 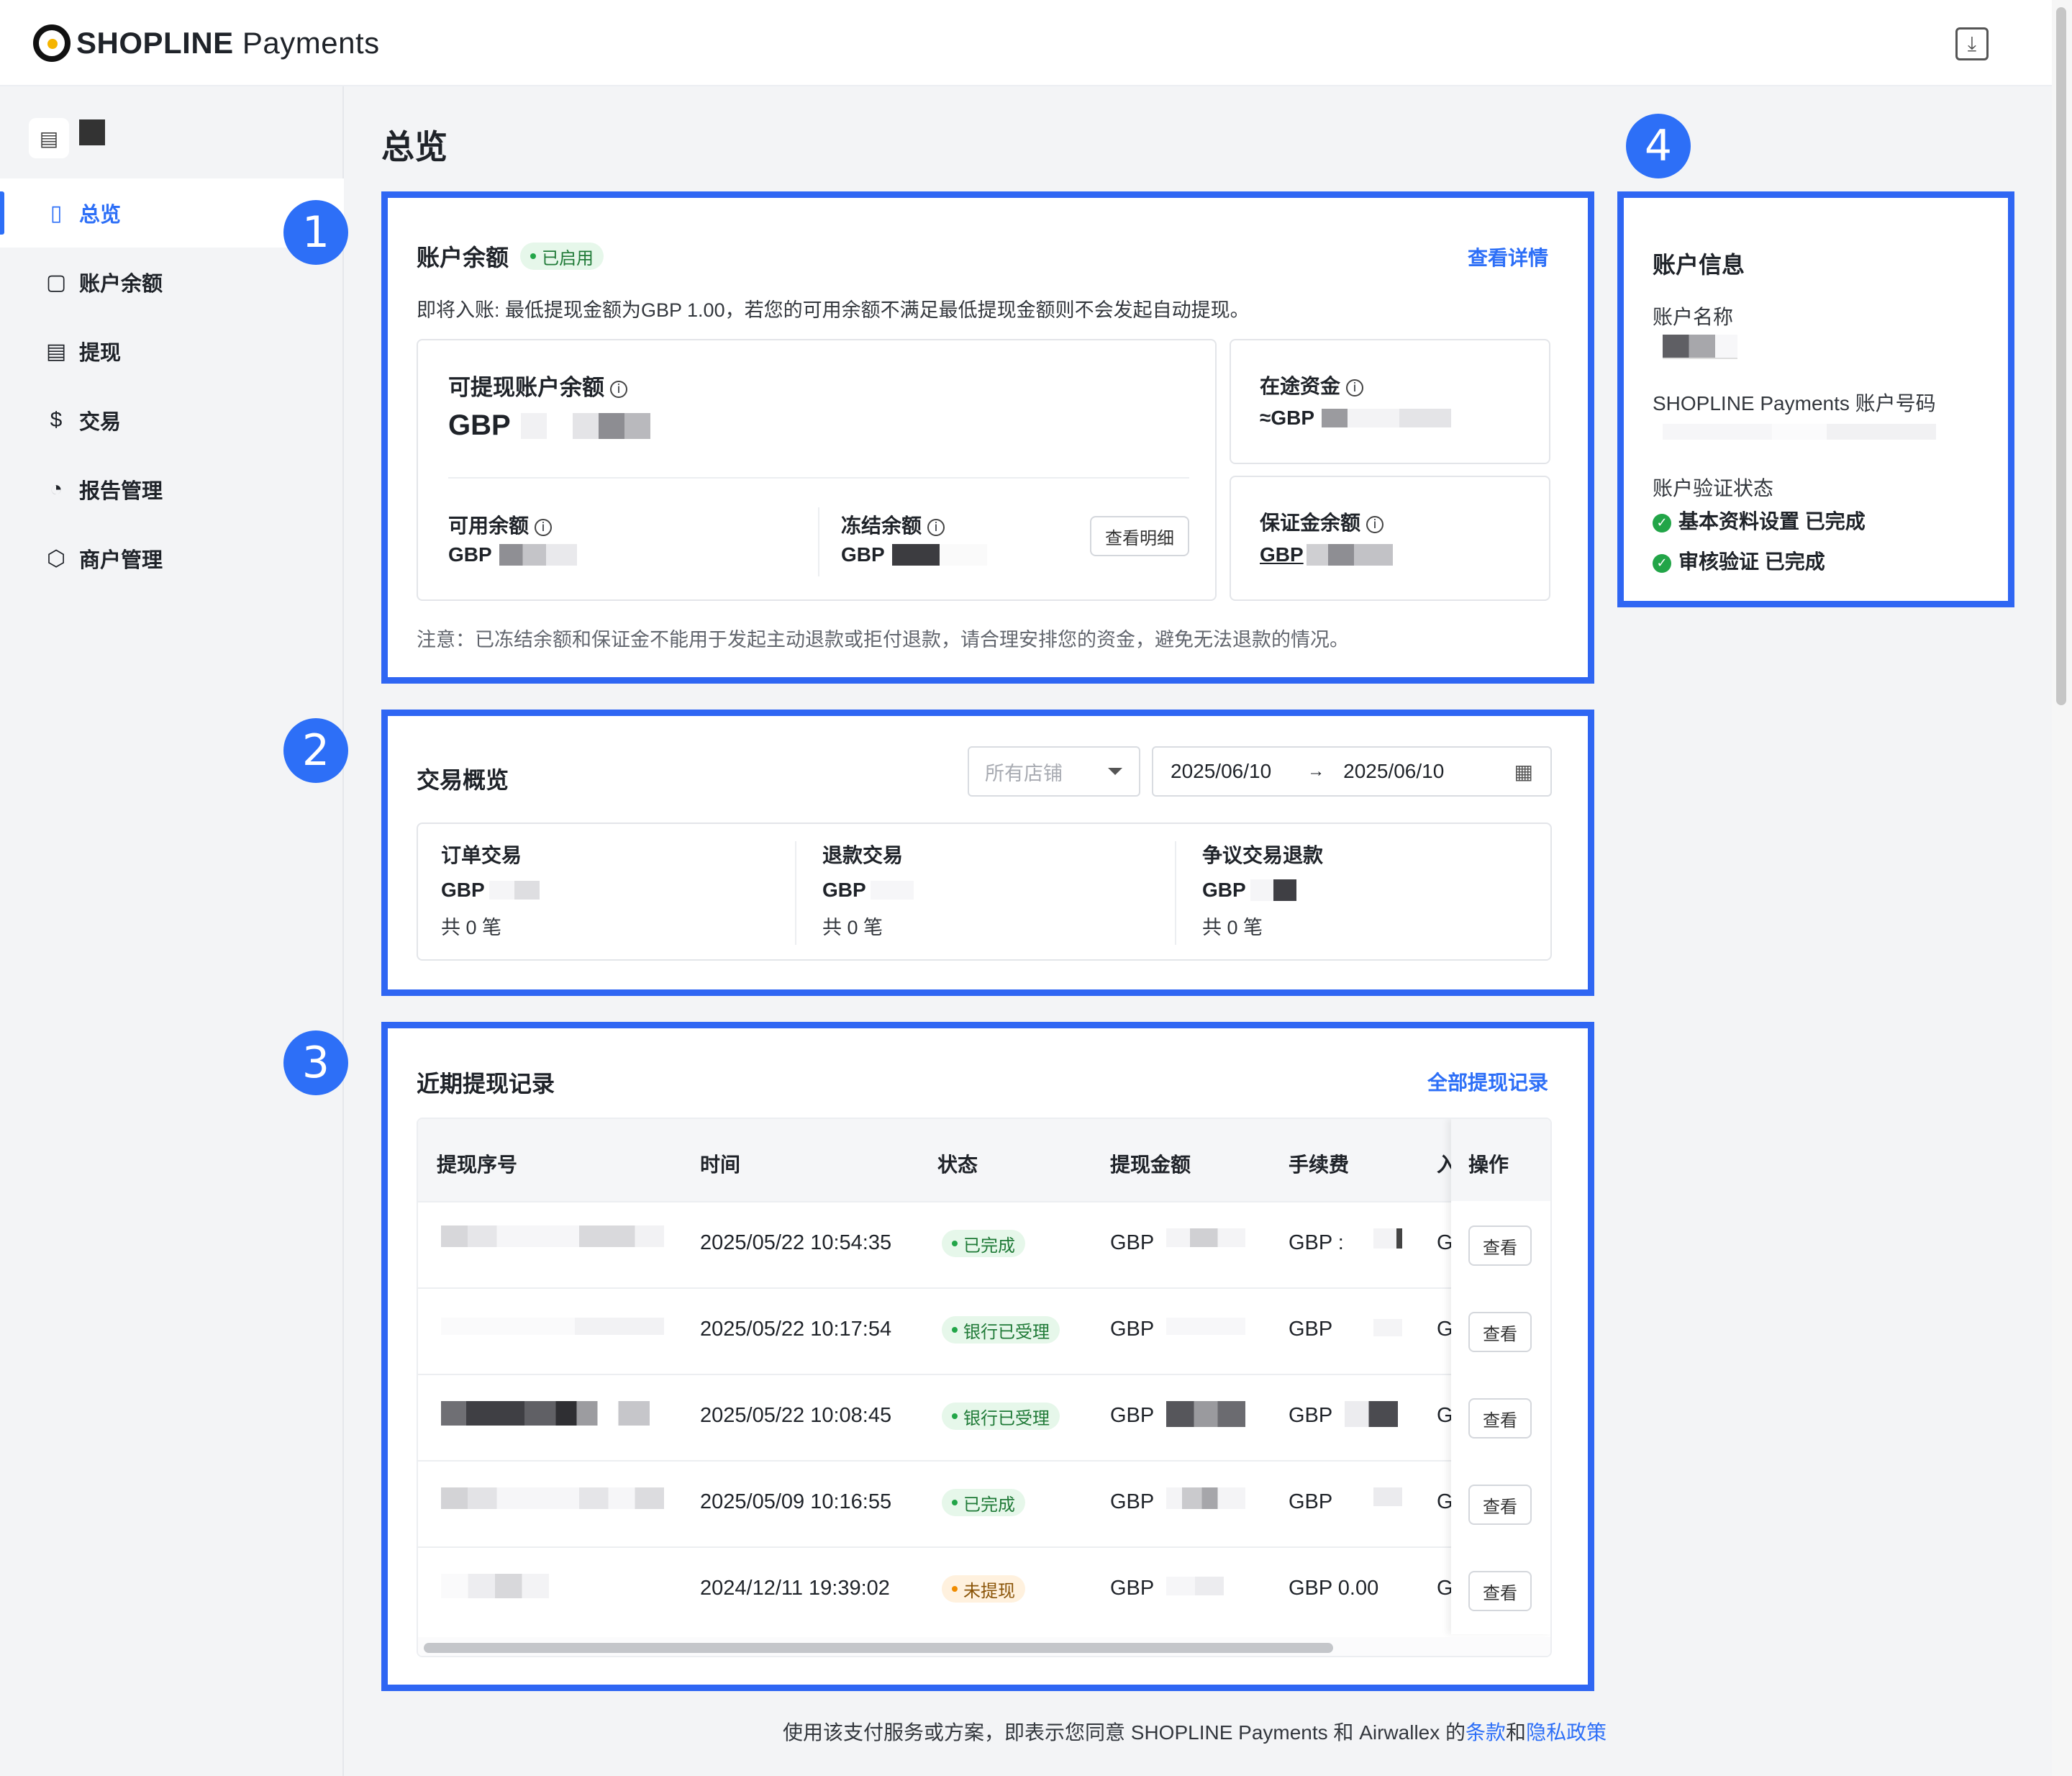 What do you see at coordinates (817, 470) in the screenshot?
I see `withdrawable-panel: 可提现账户余额 i GBP 可用余额 i GBP 冻结余额 i GBP 查看明细` at bounding box center [817, 470].